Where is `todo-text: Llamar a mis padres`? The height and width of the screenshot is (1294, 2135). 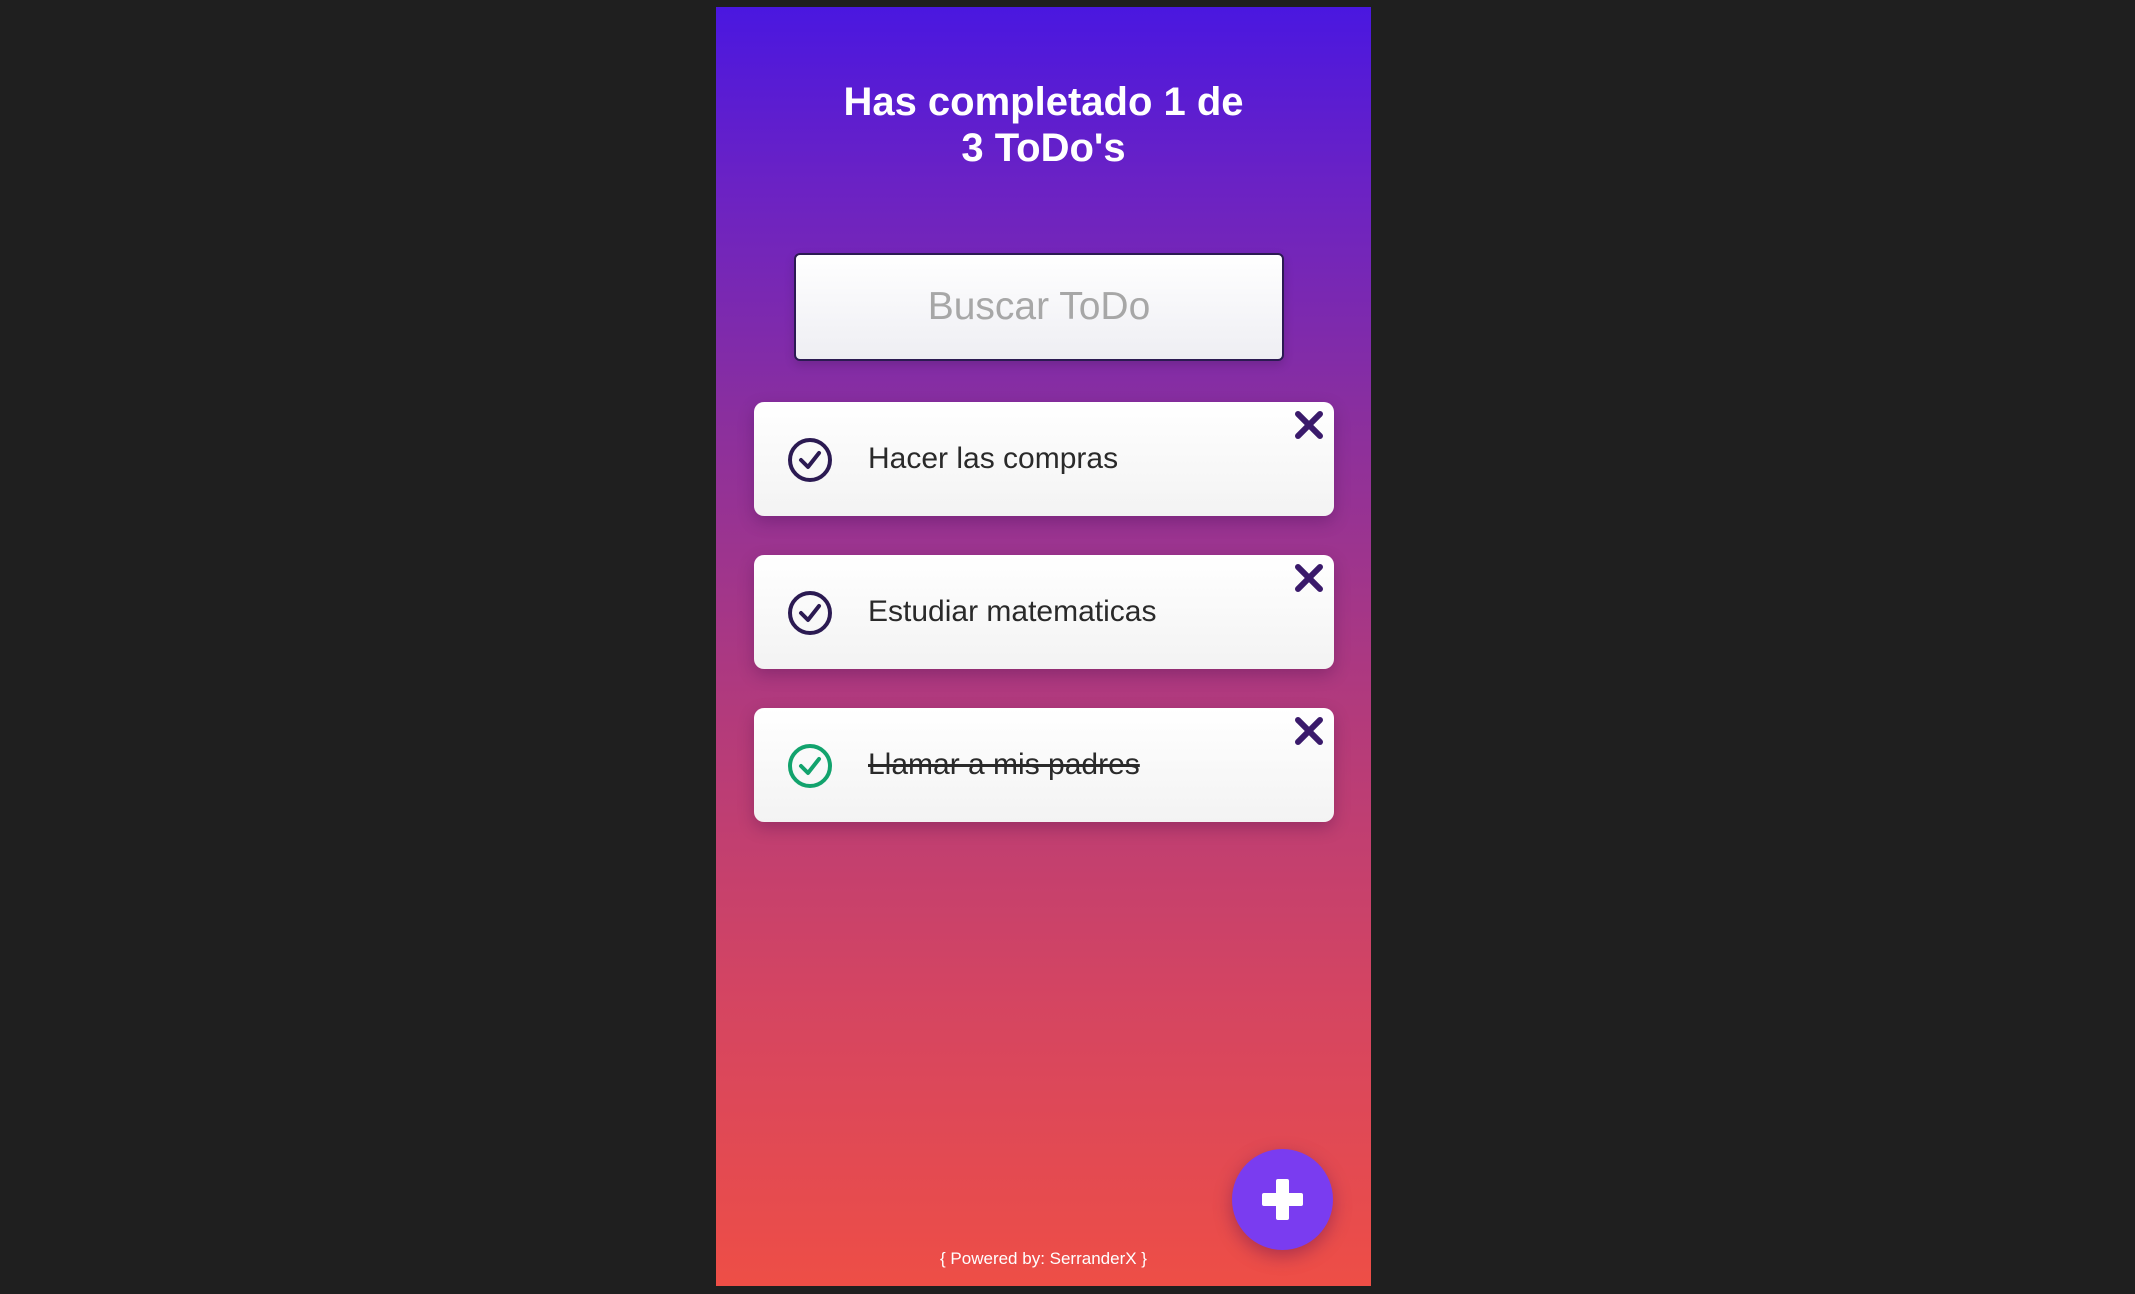 todo-text: Llamar a mis padres is located at coordinates (1004, 764).